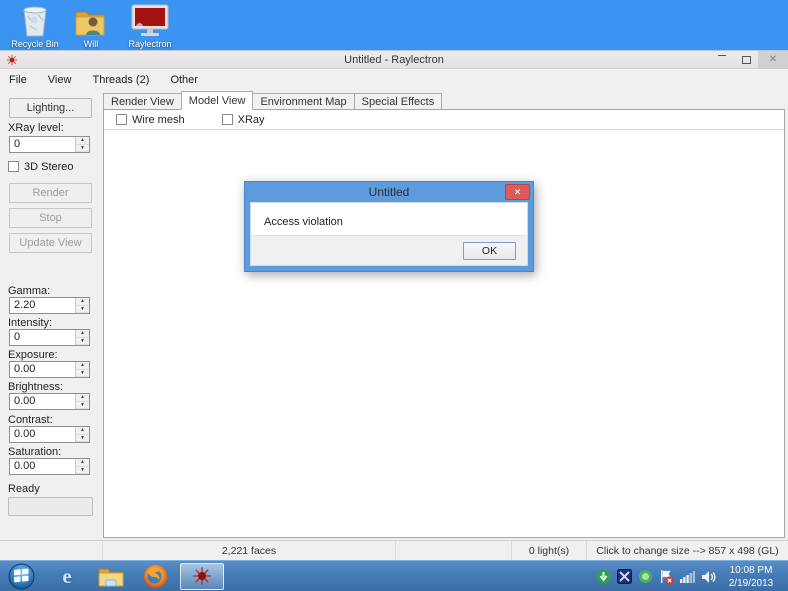  I want to click on intensity-value: 0, so click(17, 337).